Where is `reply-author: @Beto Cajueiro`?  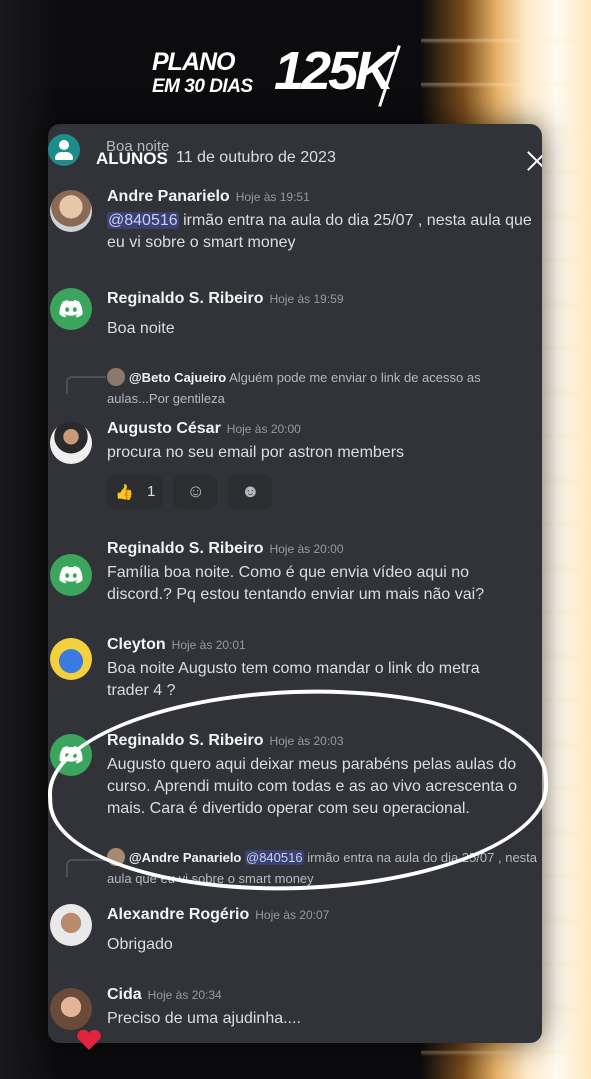
reply-author: @Beto Cajueiro is located at coordinates (177, 377).